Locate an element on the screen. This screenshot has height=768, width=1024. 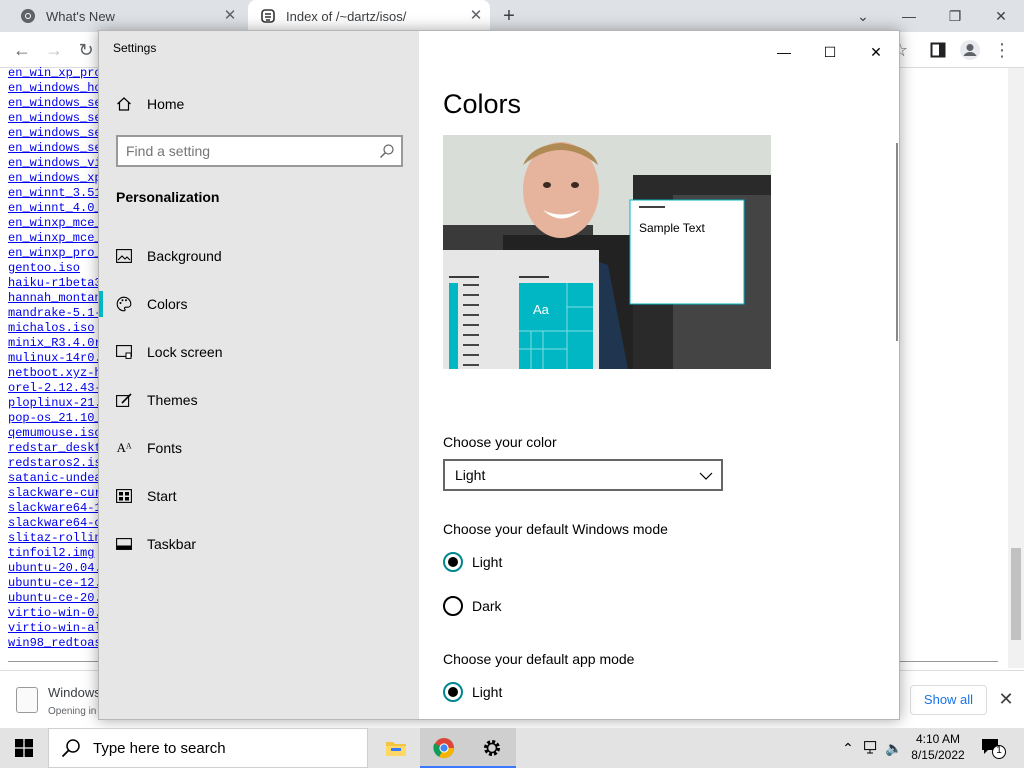
file-link: en_winnt_3.51 is located at coordinates (58, 193).